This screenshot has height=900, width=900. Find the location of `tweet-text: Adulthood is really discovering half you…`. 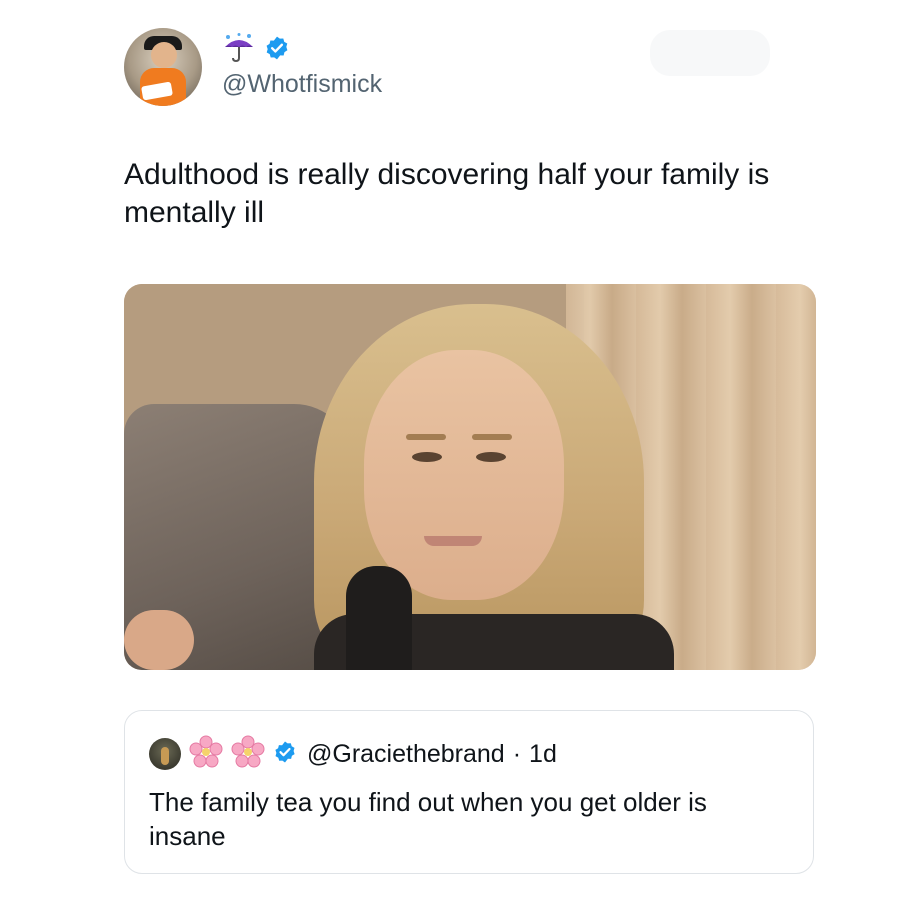

tweet-text: Adulthood is really discovering half you… is located at coordinates (447, 193).